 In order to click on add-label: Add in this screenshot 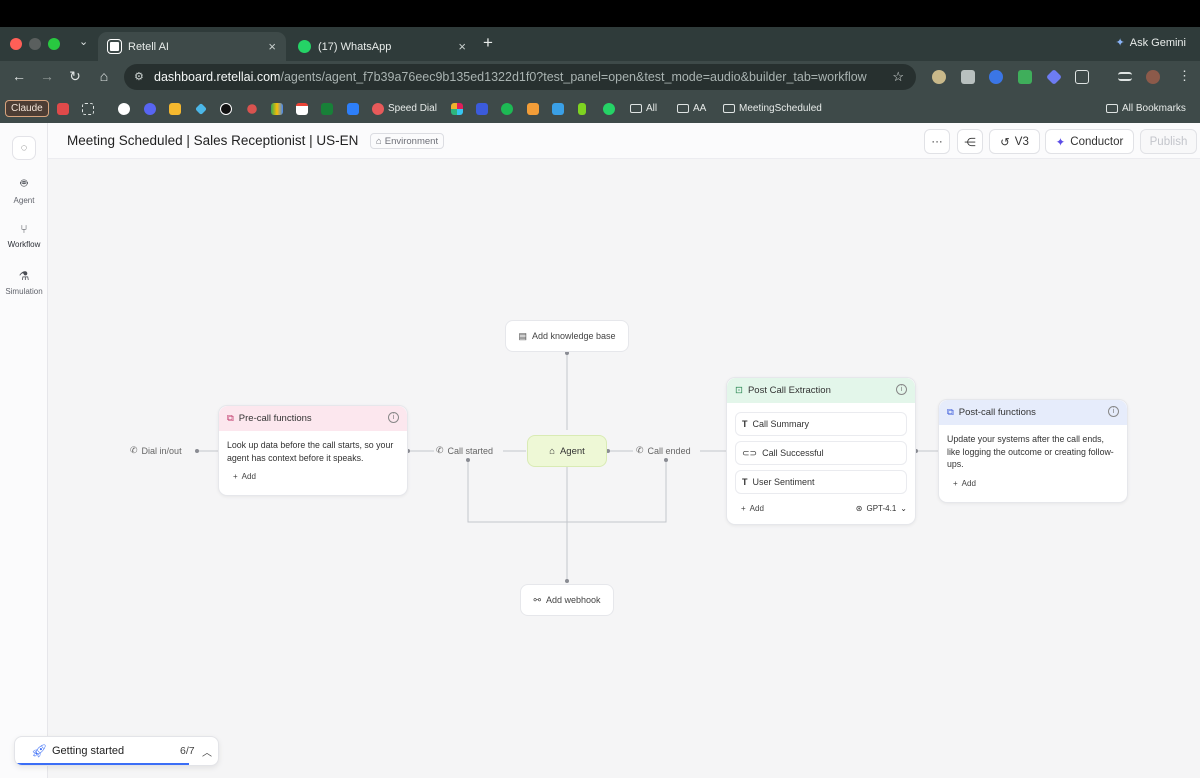, I will do `click(756, 508)`.